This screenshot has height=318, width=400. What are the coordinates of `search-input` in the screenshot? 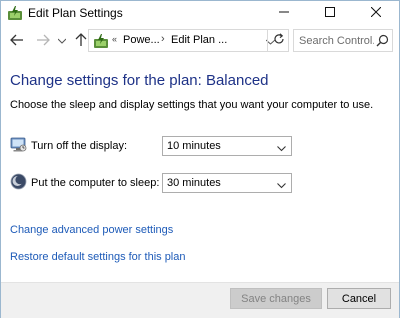 It's located at (334, 40).